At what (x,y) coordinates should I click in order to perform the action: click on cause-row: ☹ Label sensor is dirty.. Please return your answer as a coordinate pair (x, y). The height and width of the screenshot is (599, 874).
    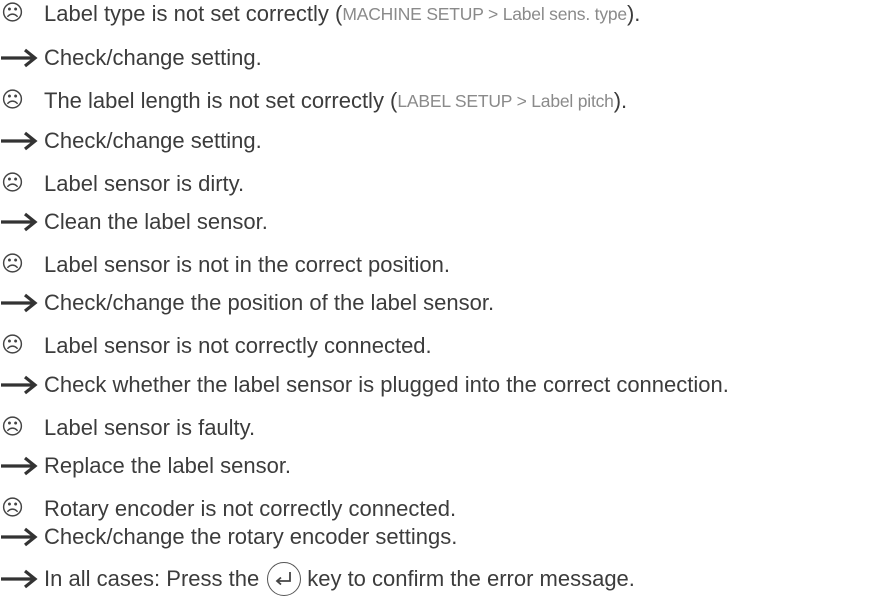
    Looking at the image, I should click on (122, 184).